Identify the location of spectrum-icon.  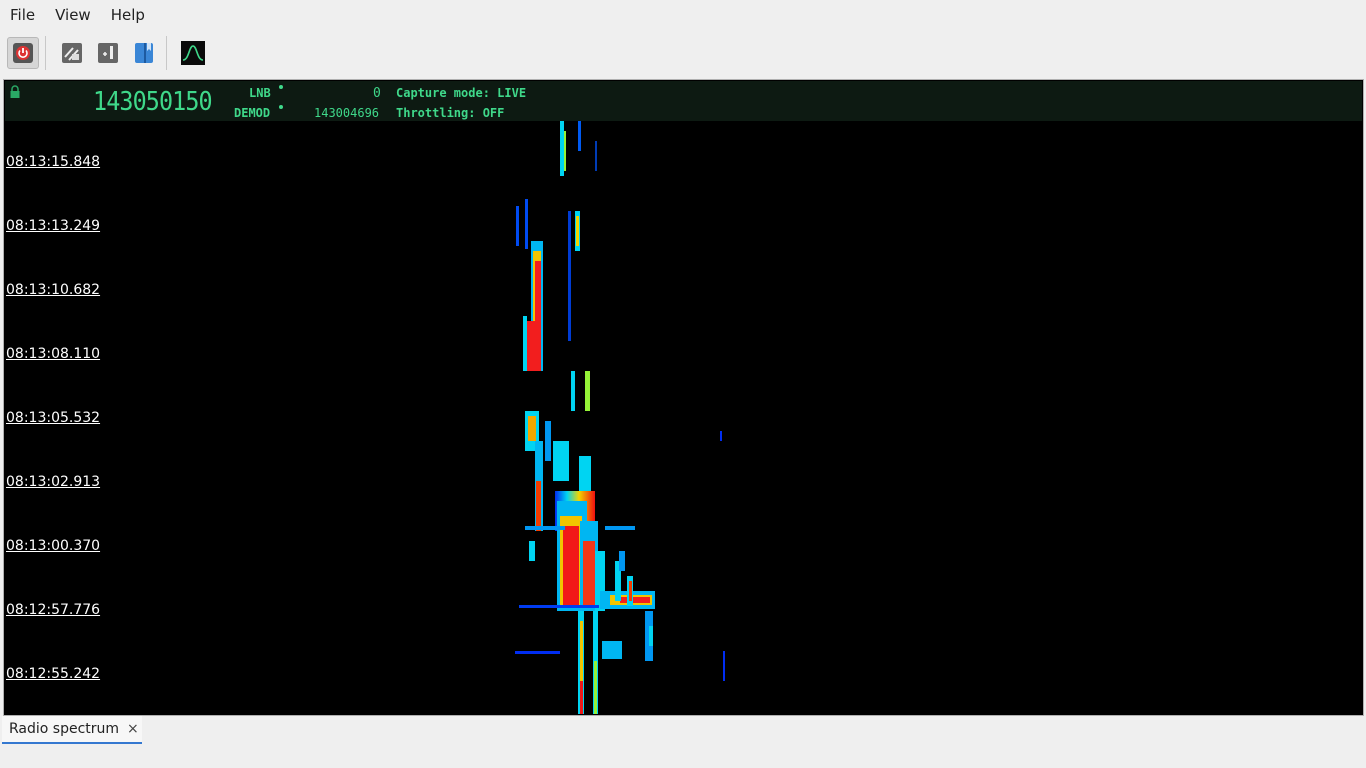
(193, 53).